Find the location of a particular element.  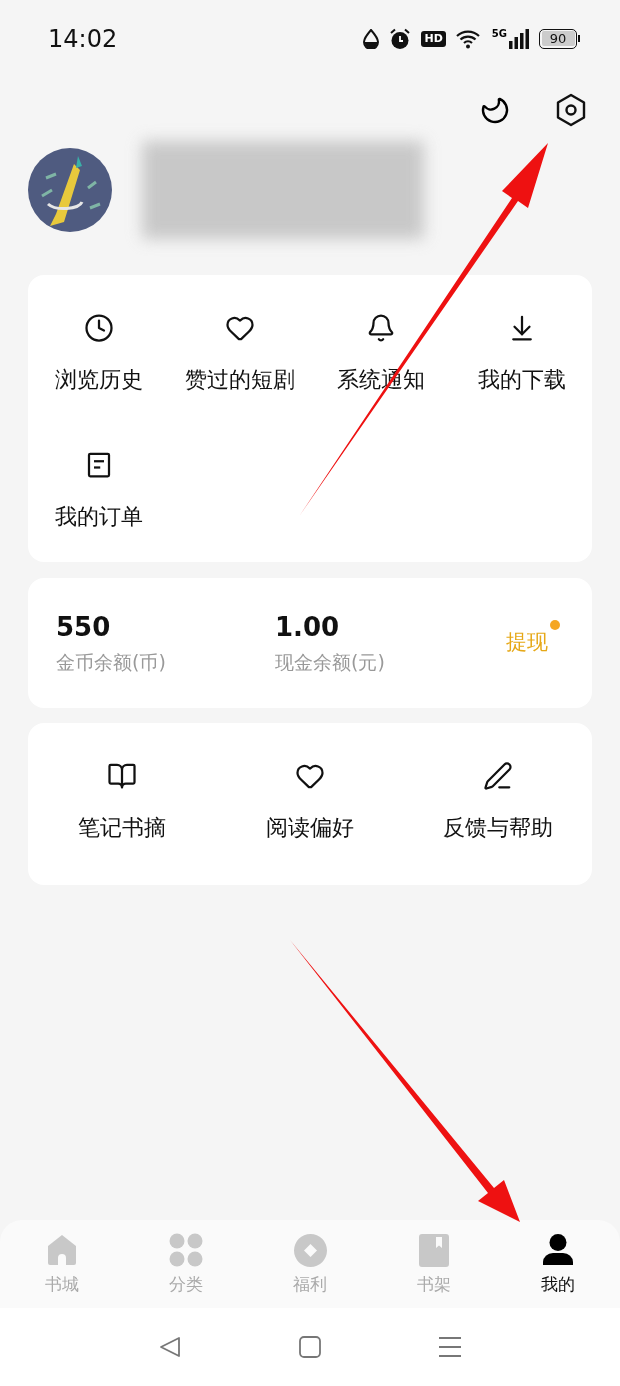

book-icon is located at coordinates (122, 776).